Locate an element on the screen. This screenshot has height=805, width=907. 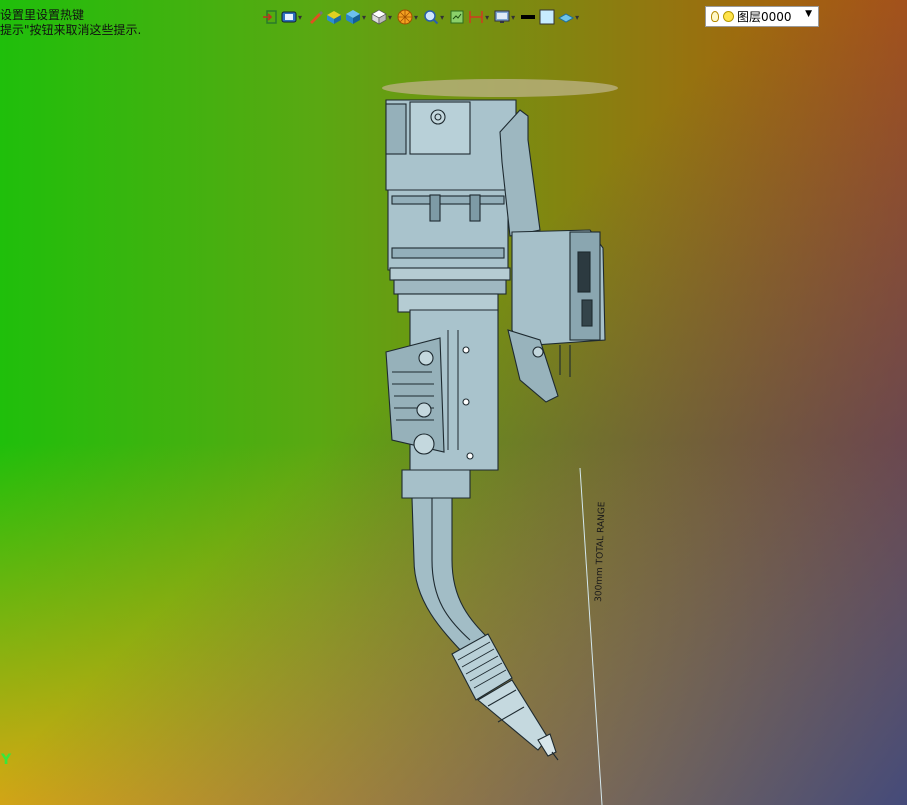
dimension-label: 300mm TOTAL RANGE is located at coordinates (601, 551).